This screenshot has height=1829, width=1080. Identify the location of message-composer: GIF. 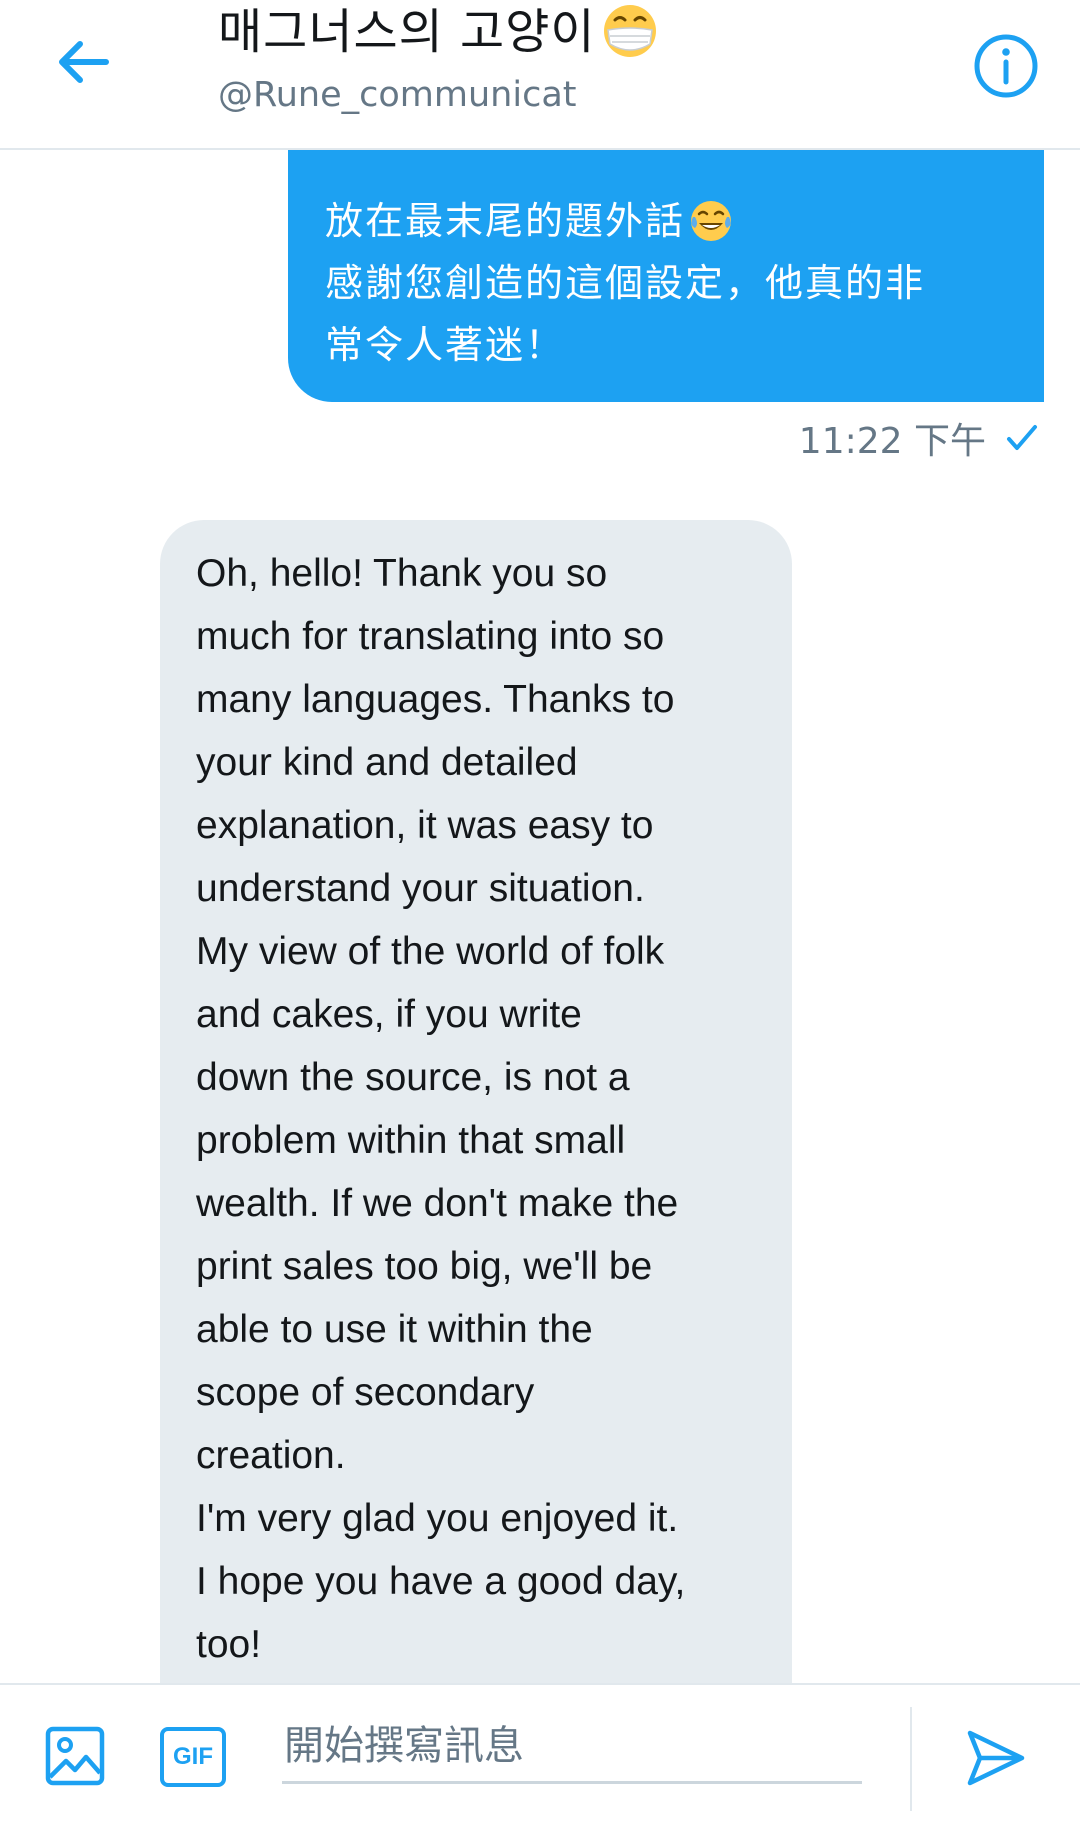
(540, 1756).